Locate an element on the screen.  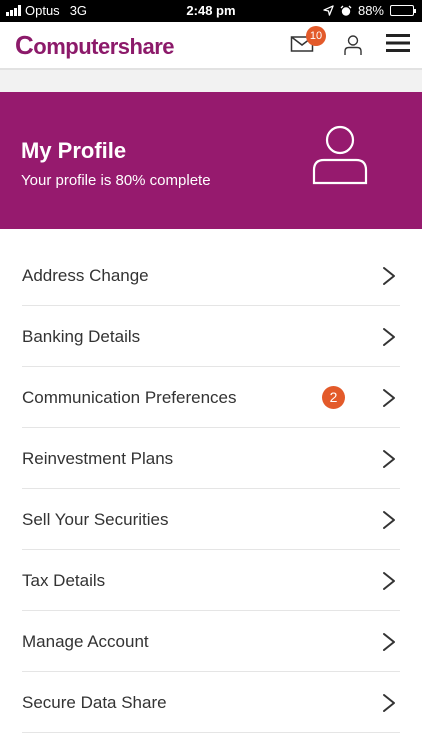
battery-percent: 88% is located at coordinates (370, 10).